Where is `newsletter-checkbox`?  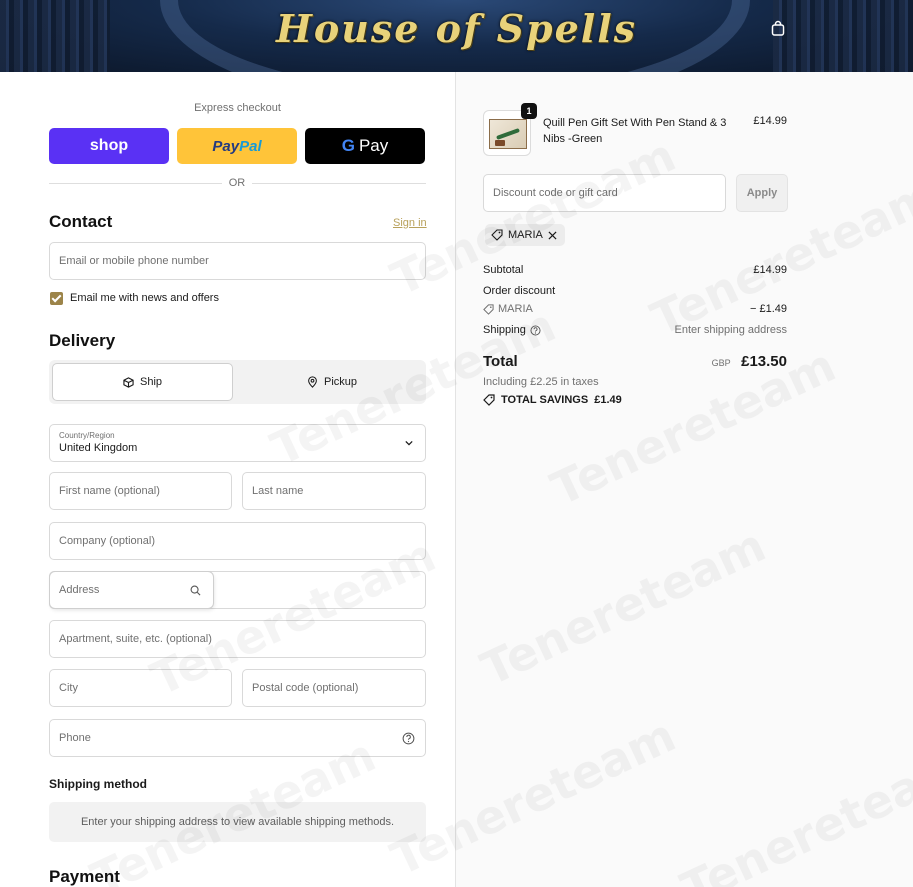 newsletter-checkbox is located at coordinates (56, 298).